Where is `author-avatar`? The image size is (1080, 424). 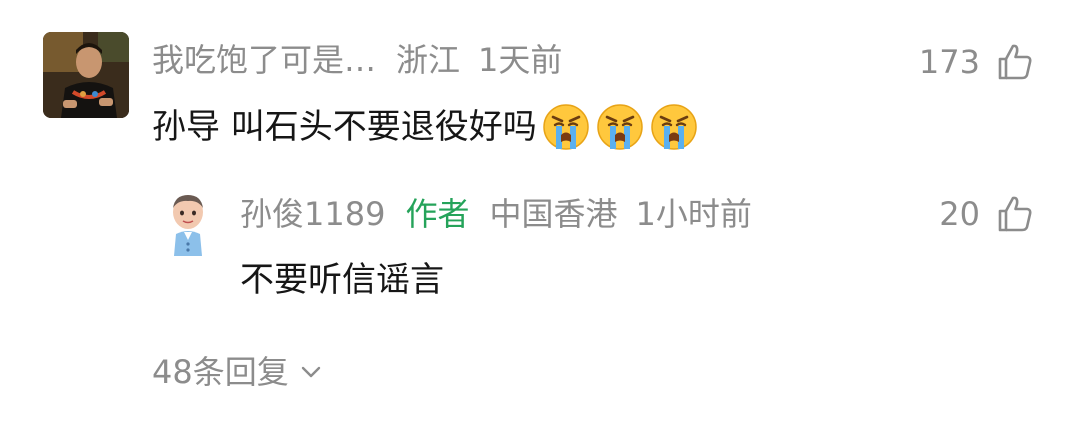 author-avatar is located at coordinates (188, 224).